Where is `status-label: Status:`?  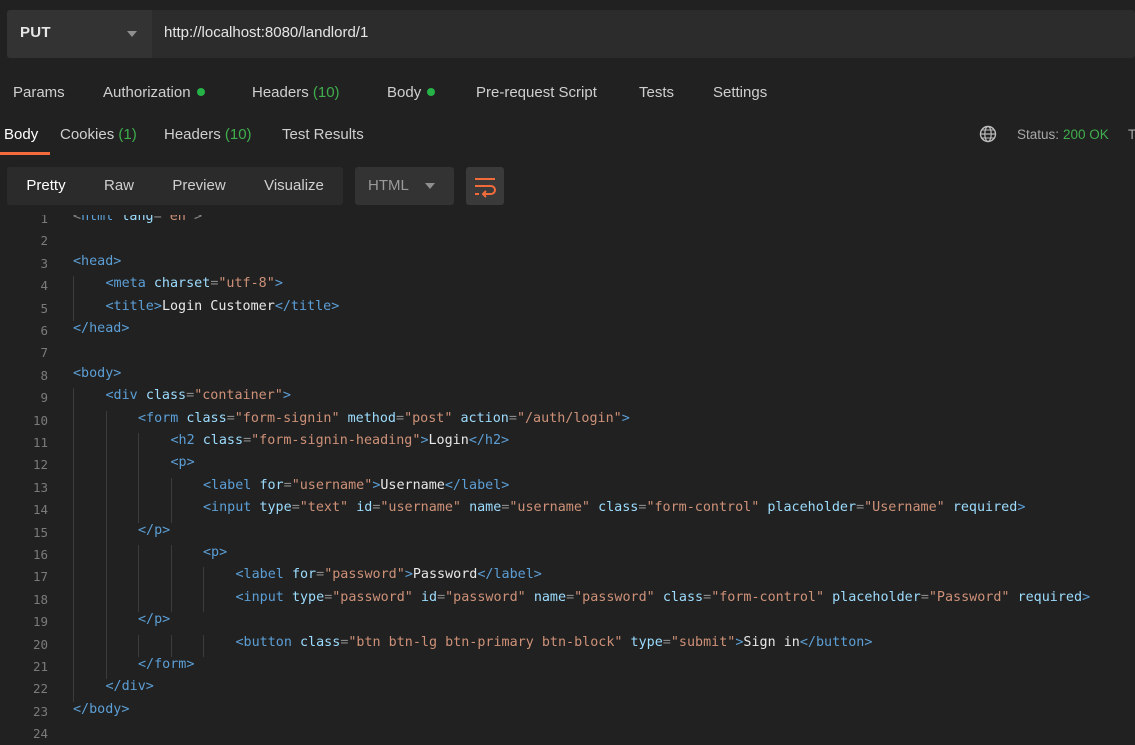
status-label: Status: is located at coordinates (1038, 134).